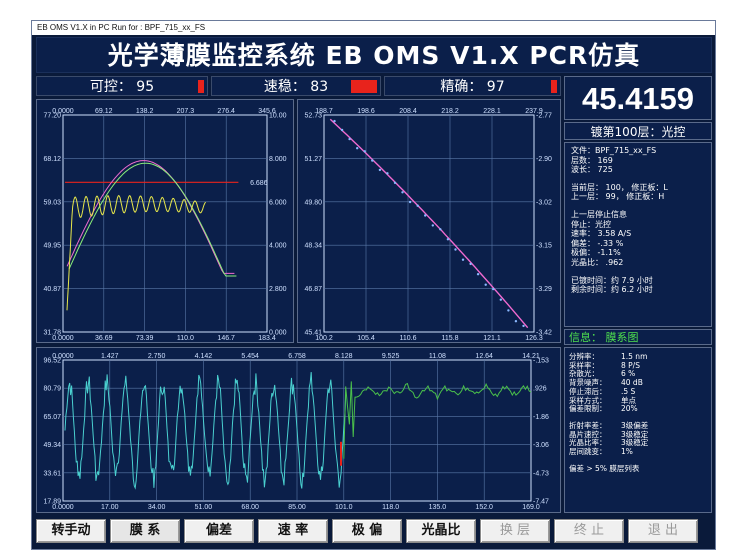 This screenshot has width=731, height=556. I want to click on x-top-tick-label: 2.750, so click(157, 356).